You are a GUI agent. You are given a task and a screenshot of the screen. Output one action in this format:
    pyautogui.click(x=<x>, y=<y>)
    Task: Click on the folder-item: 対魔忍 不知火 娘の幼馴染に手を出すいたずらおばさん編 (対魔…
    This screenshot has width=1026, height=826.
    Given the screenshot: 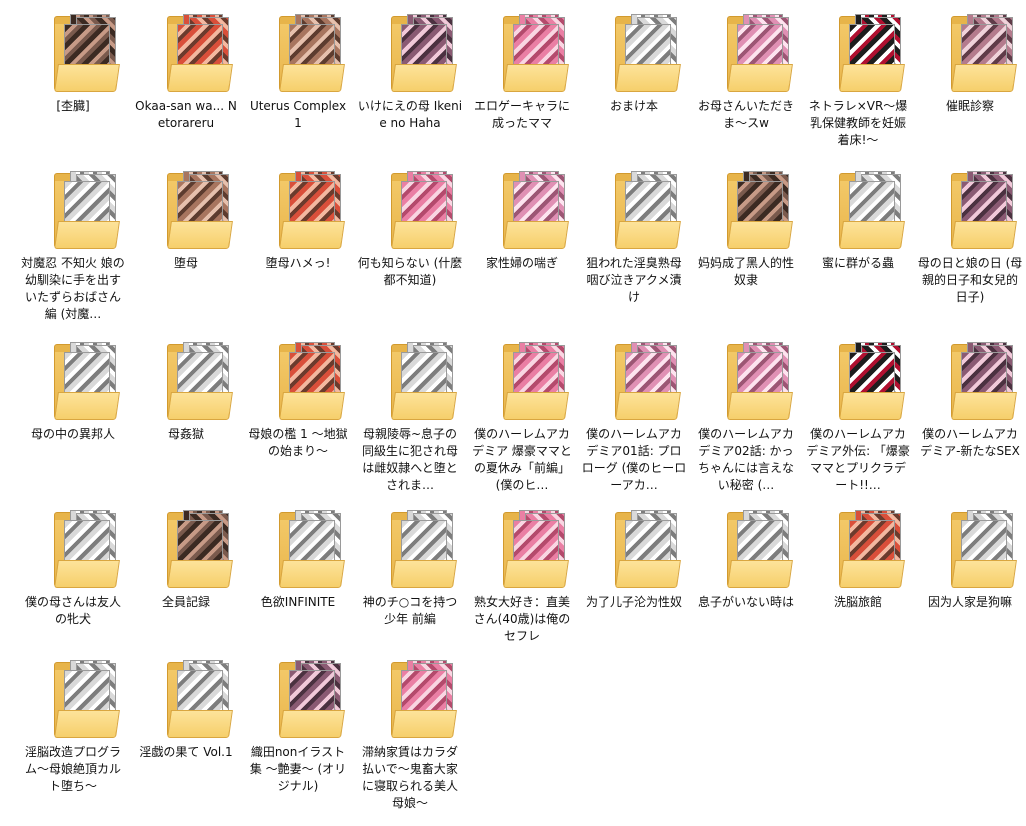 What is the action you would take?
    pyautogui.click(x=73, y=254)
    